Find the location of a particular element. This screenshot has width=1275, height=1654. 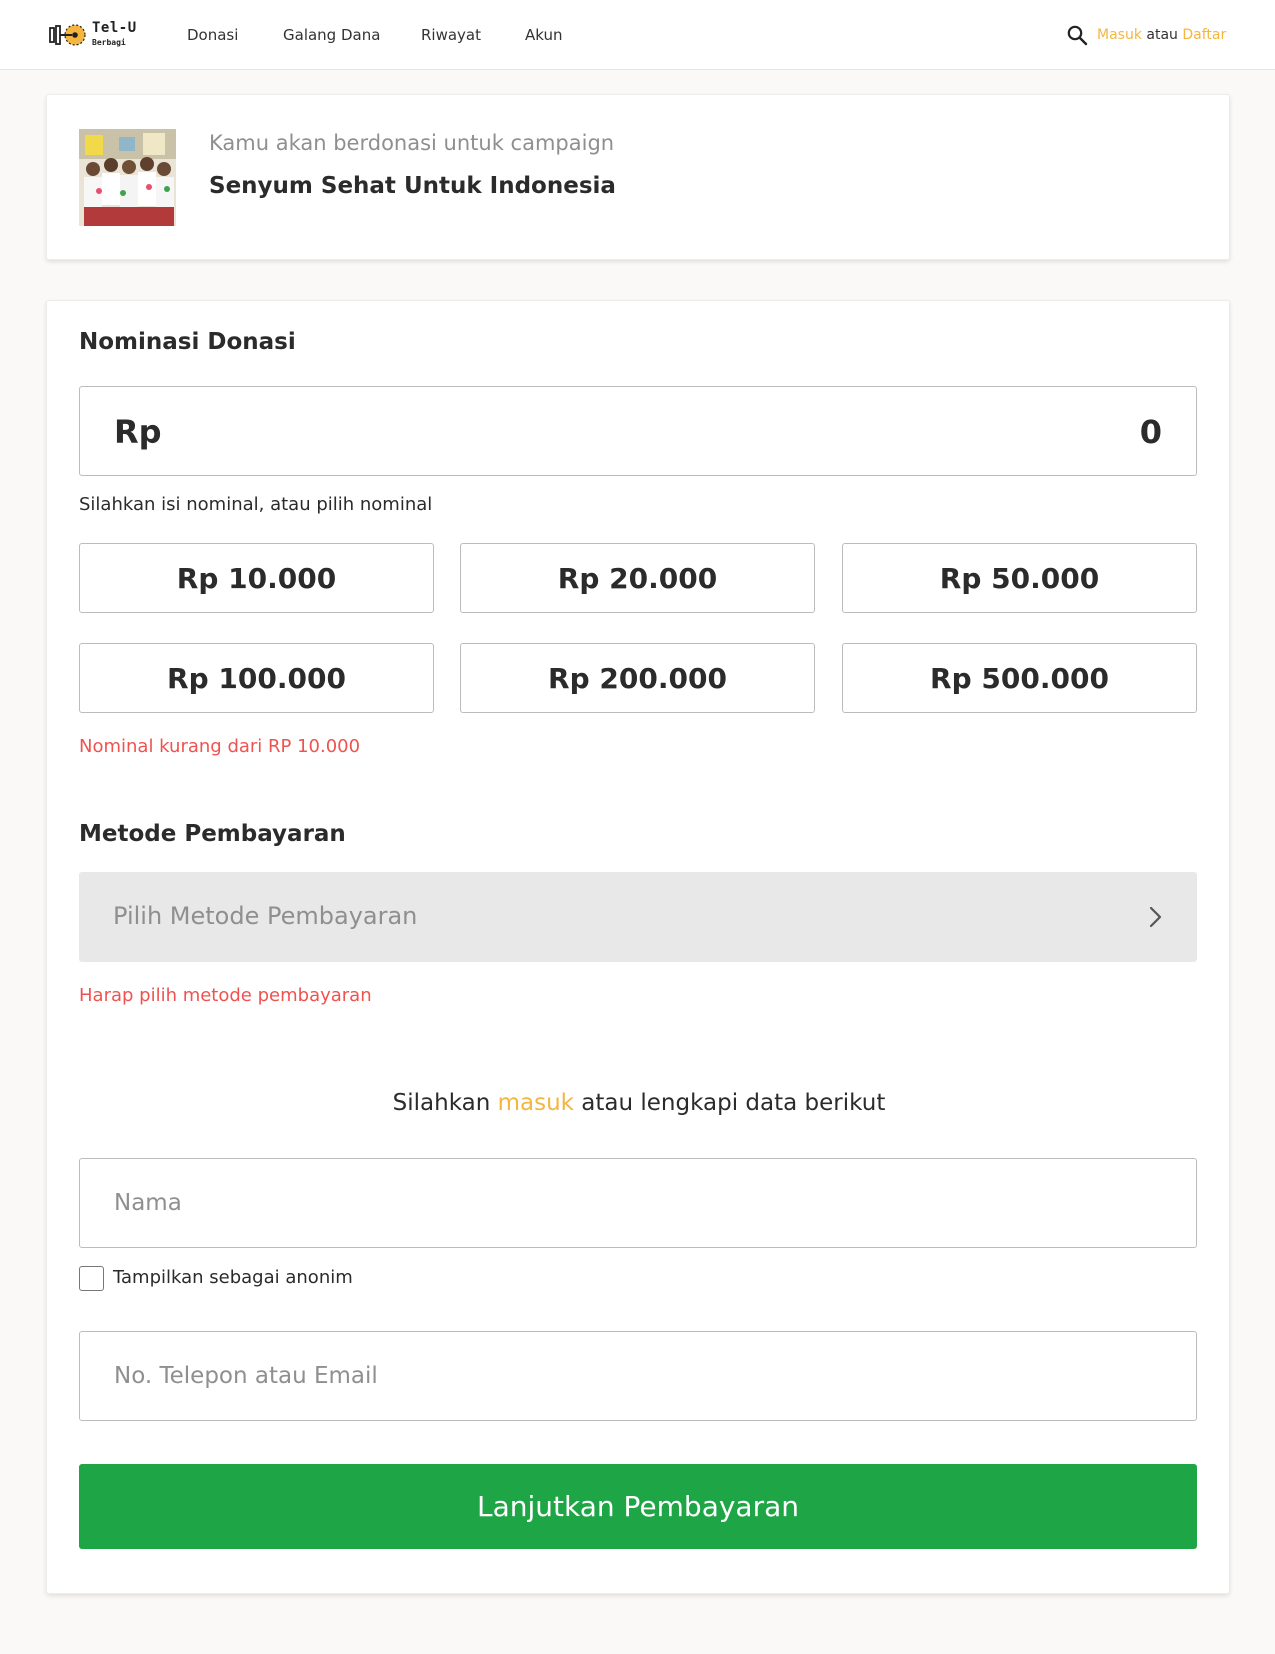

amount-value: 0 is located at coordinates (1150, 432).